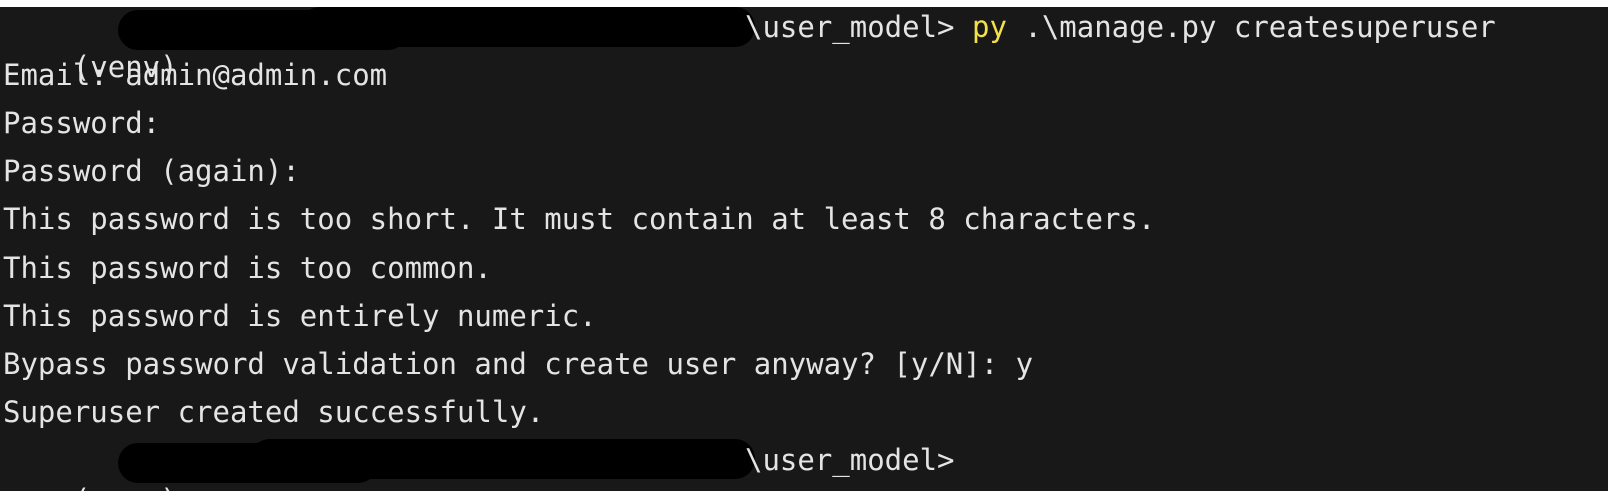 The height and width of the screenshot is (498, 1608). Describe the element at coordinates (989, 27) in the screenshot. I see `command-executable: py` at that location.